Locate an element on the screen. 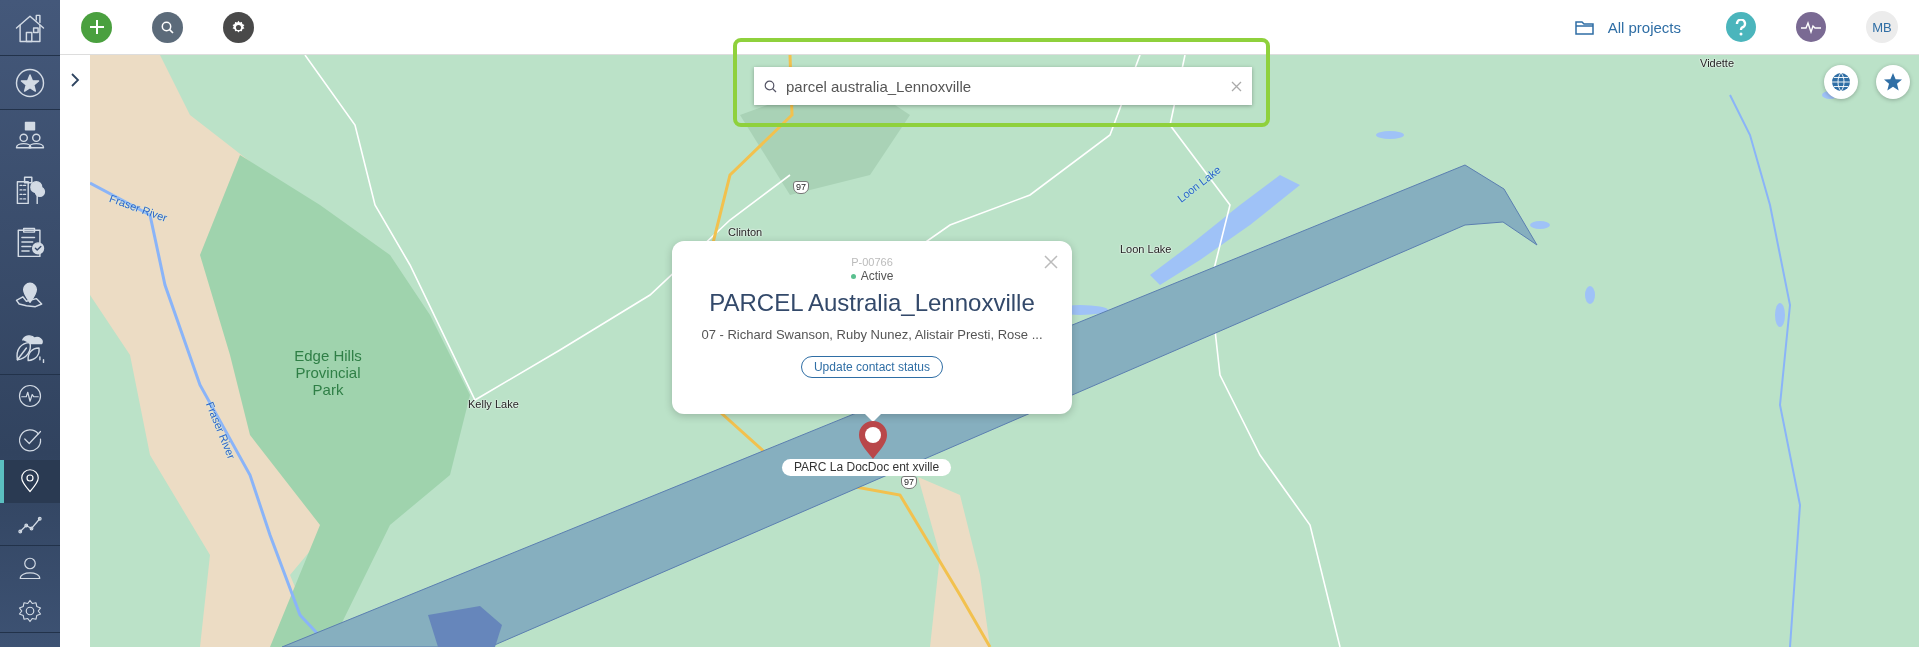 The height and width of the screenshot is (647, 1919). search-button is located at coordinates (167, 27).